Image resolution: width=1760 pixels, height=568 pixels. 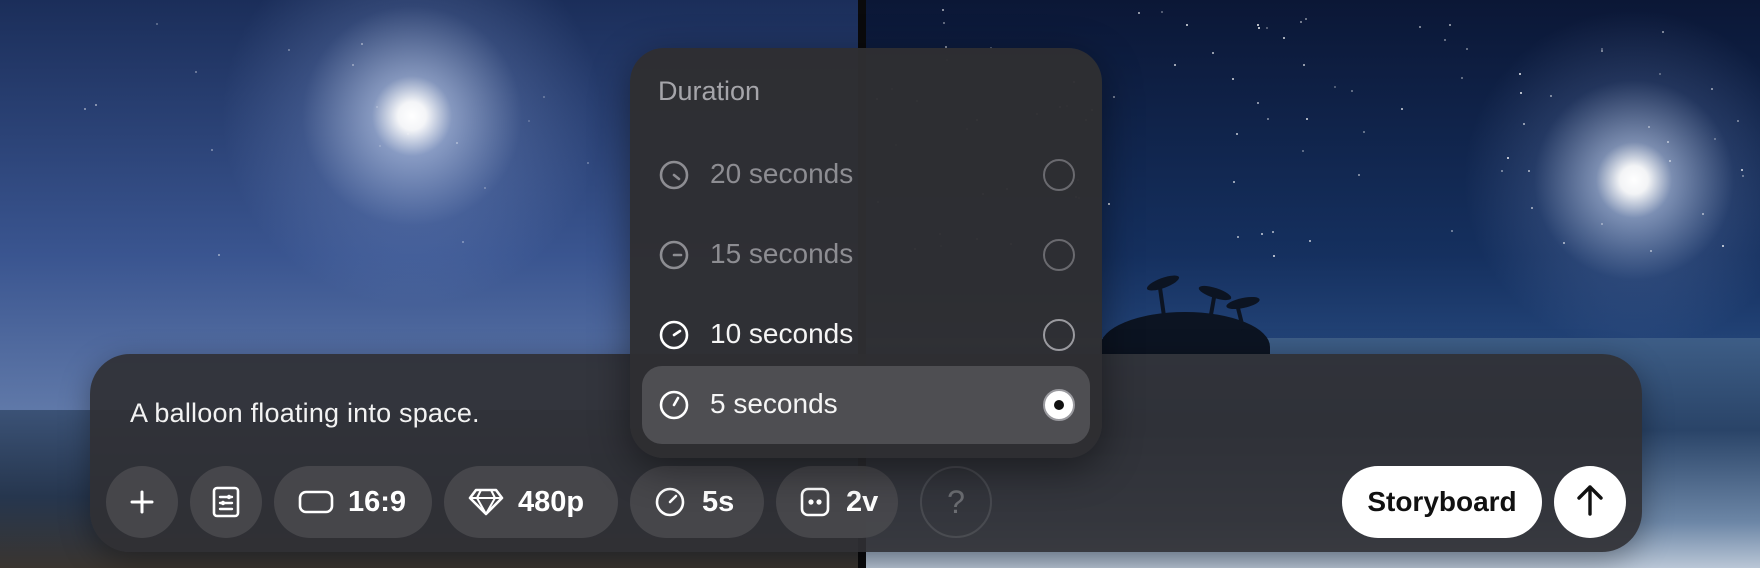 What do you see at coordinates (862, 501) in the screenshot?
I see `variations-value: 2v` at bounding box center [862, 501].